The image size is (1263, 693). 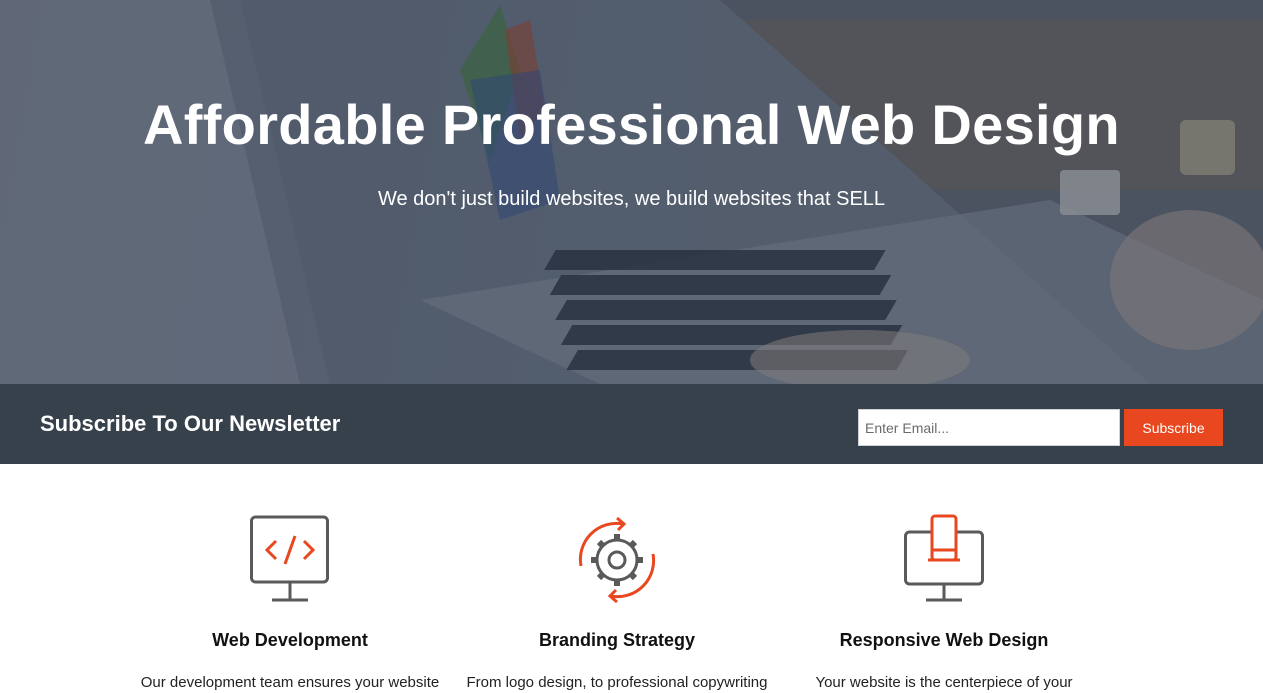 What do you see at coordinates (290, 640) in the screenshot?
I see `service-title: Web Development` at bounding box center [290, 640].